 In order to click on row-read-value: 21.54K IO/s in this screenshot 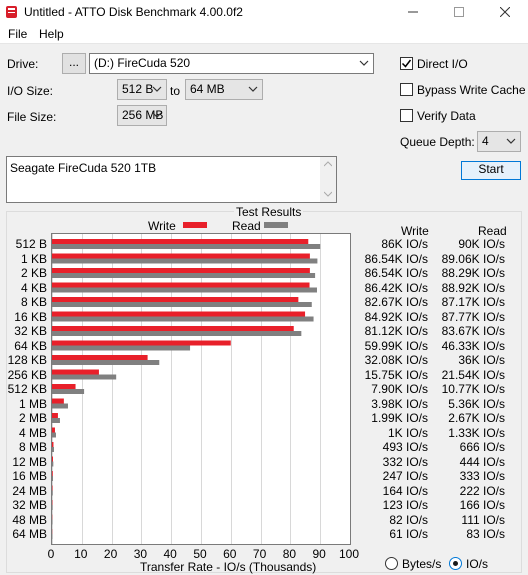, I will do `click(473, 374)`.